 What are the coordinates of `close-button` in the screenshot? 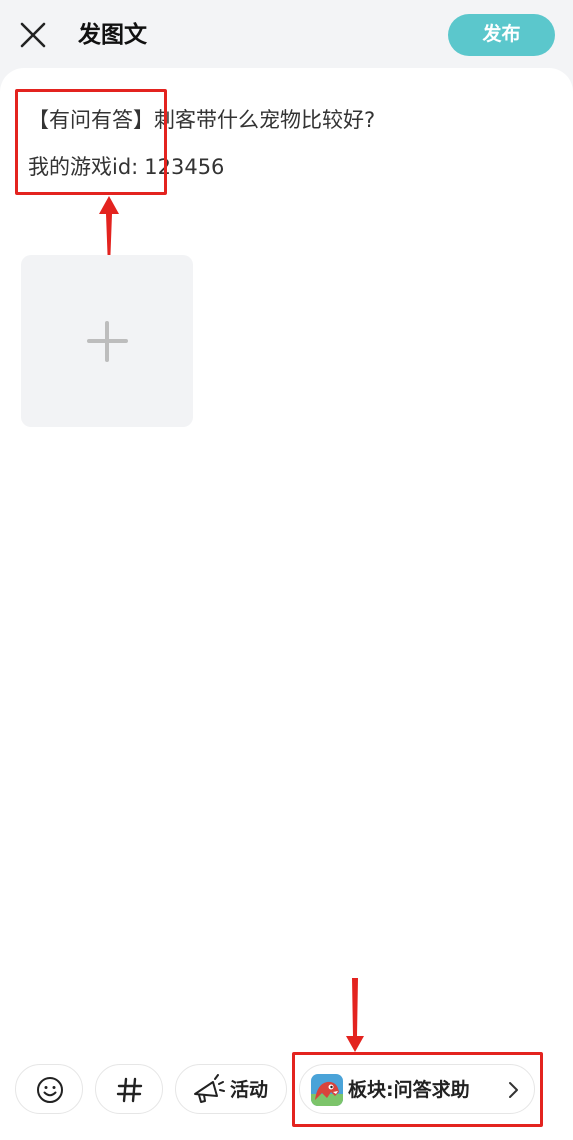 It's located at (33, 35).